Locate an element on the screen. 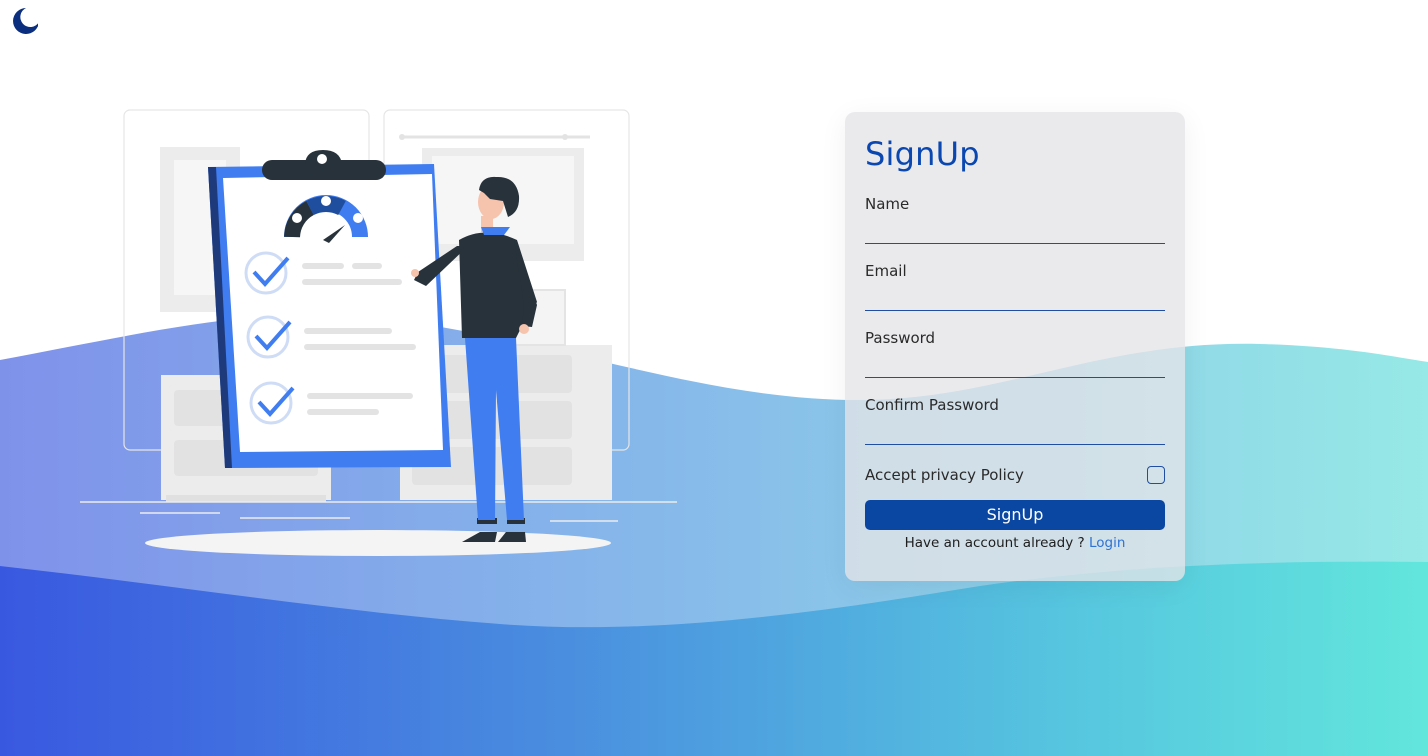 This screenshot has height=756, width=1428. email-field: Email is located at coordinates (1015, 294).